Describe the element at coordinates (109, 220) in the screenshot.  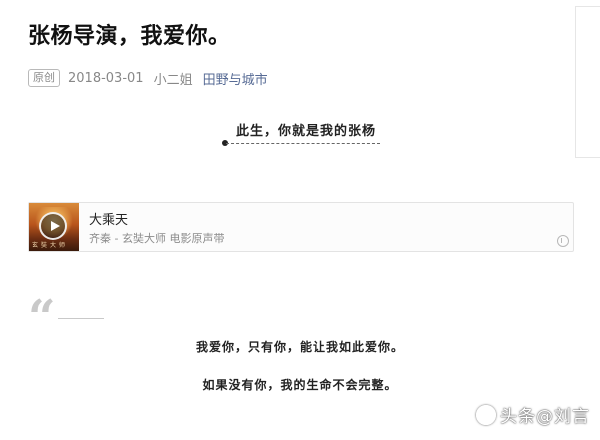
I see `music-title: 大乘天` at that location.